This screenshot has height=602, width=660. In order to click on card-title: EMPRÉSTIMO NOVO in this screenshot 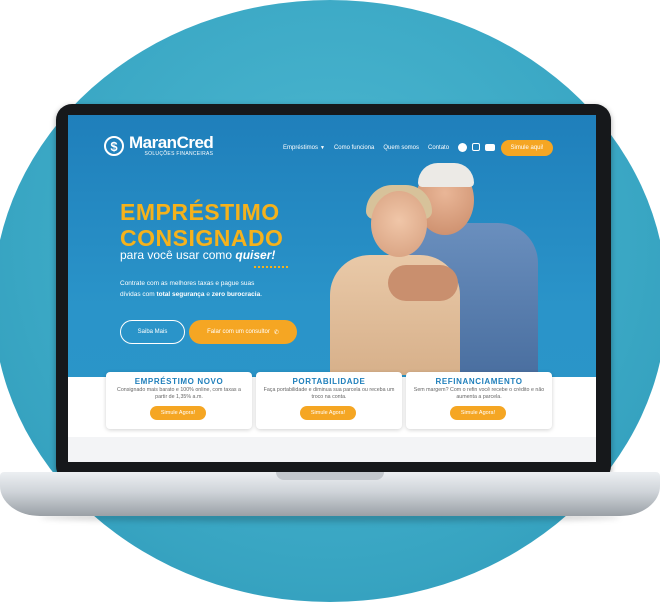, I will do `click(179, 381)`.